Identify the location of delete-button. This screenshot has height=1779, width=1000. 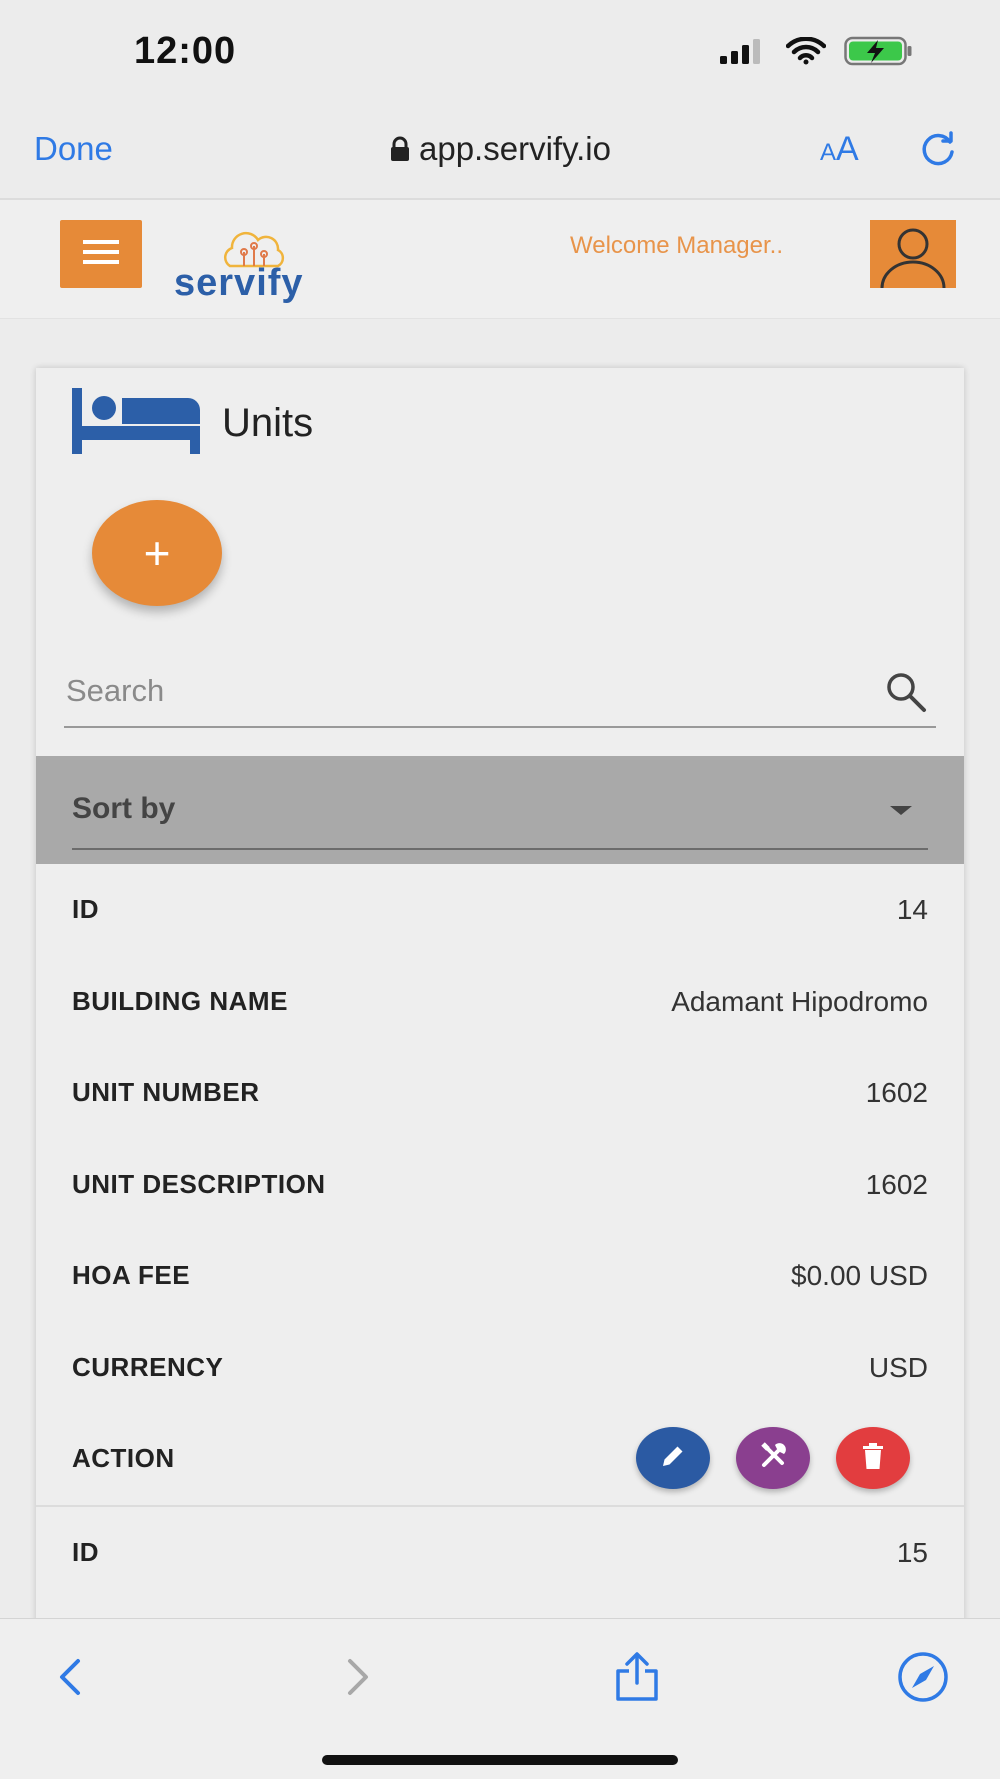
(873, 1458).